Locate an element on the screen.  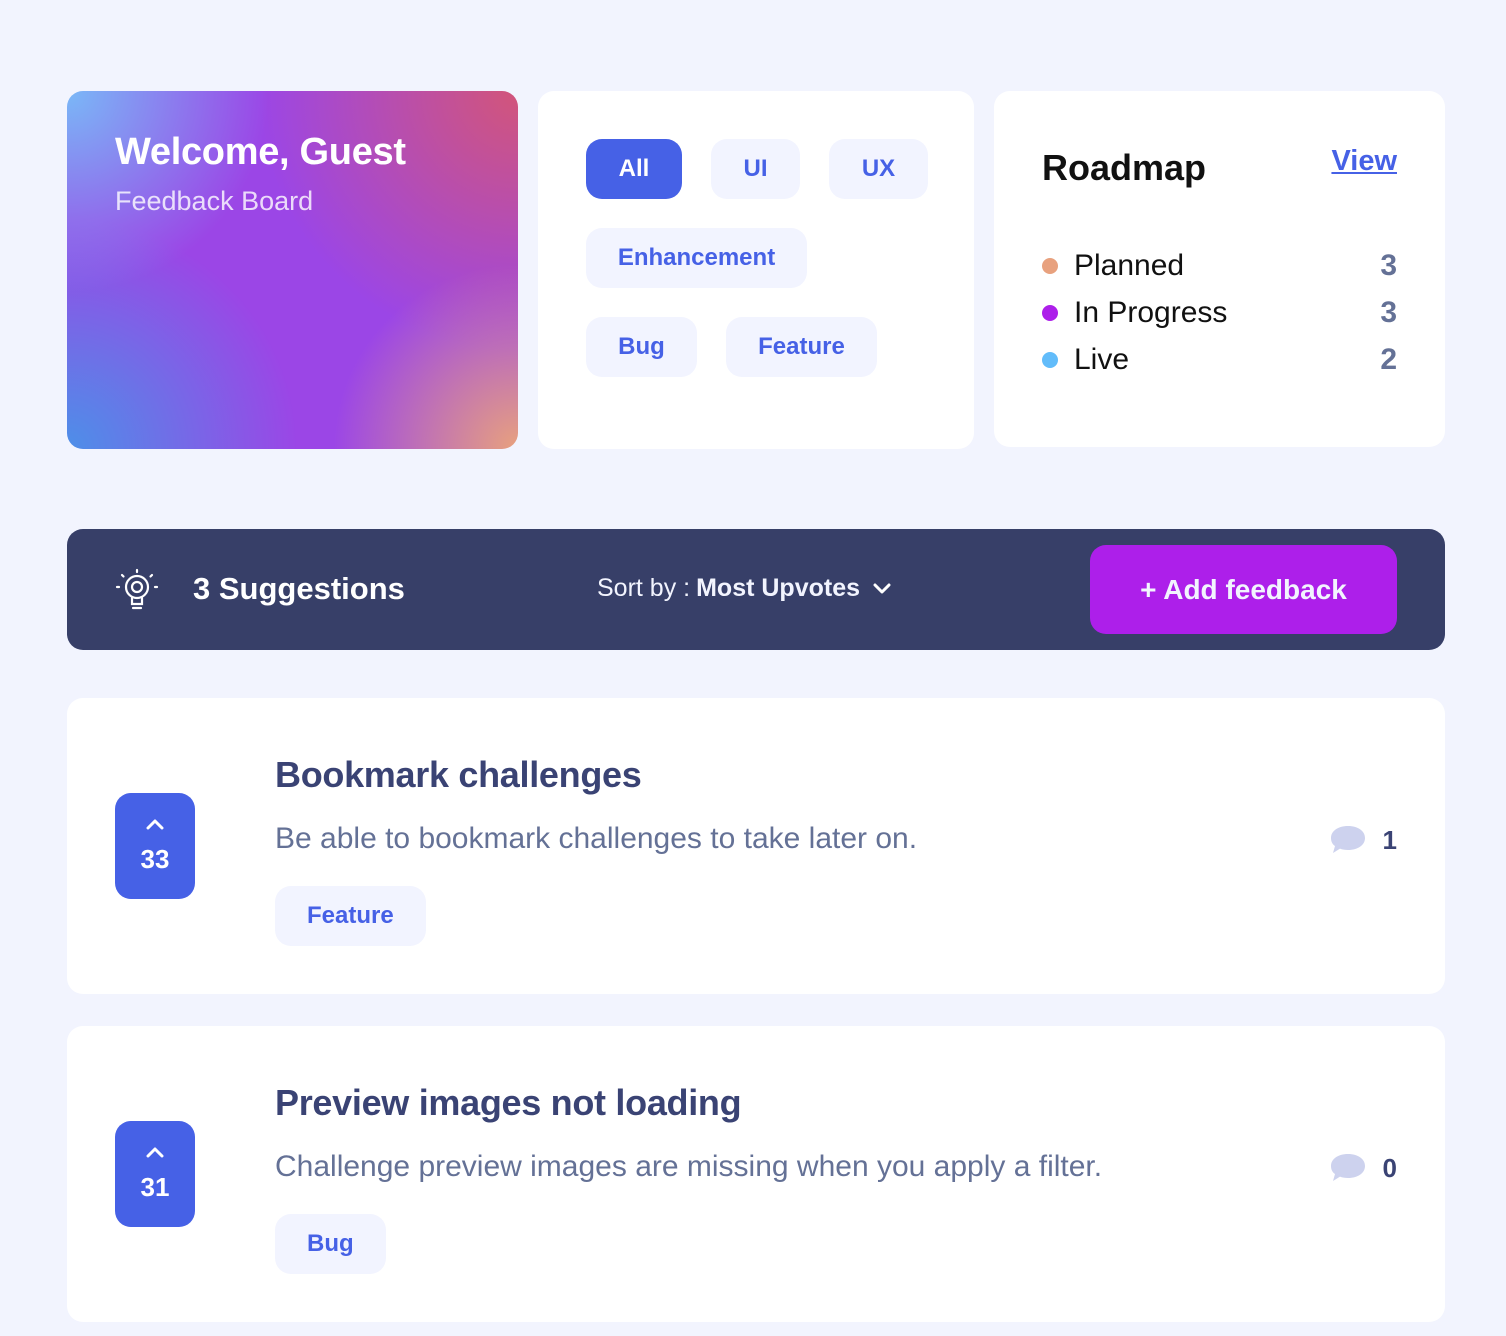
in-progress-status-dot is located at coordinates (1050, 313).